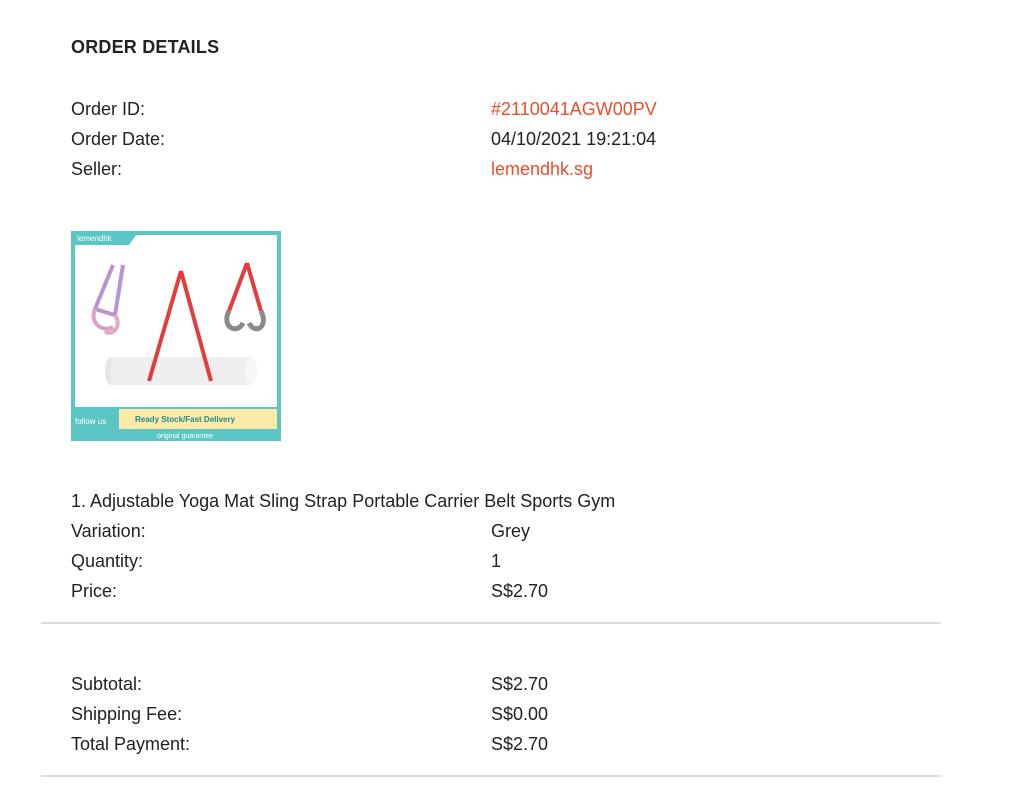 The image size is (1024, 792). I want to click on shipping-fee-row: Shipping Fee: S$0.00, so click(421, 714).